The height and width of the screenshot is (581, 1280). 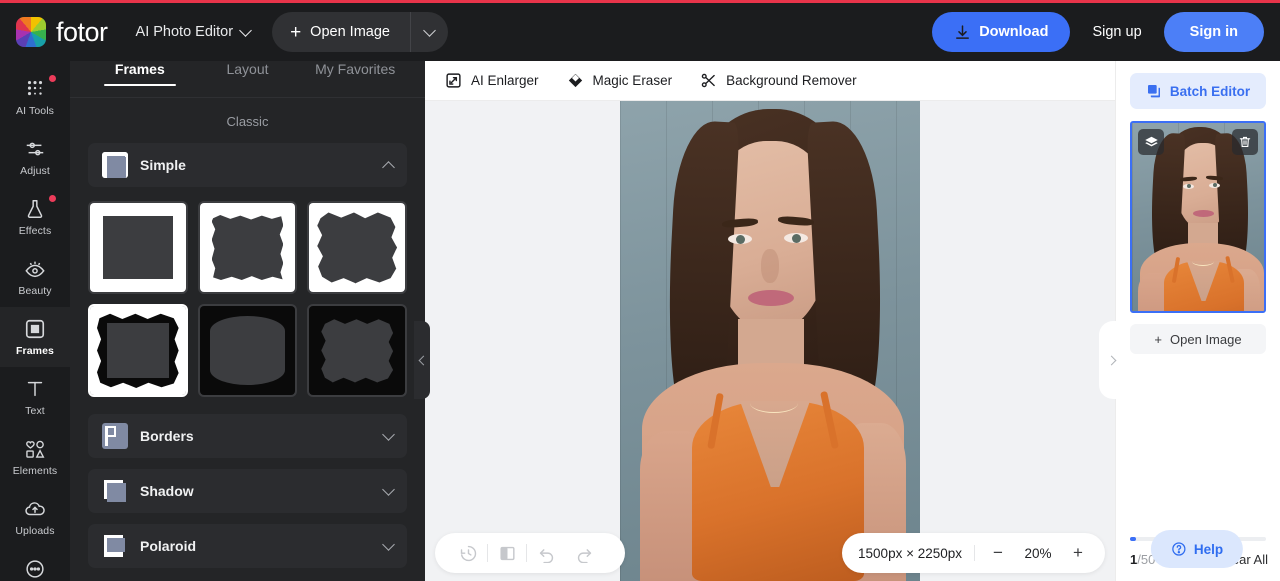 I want to click on brand-logo: fotor, so click(x=62, y=32).